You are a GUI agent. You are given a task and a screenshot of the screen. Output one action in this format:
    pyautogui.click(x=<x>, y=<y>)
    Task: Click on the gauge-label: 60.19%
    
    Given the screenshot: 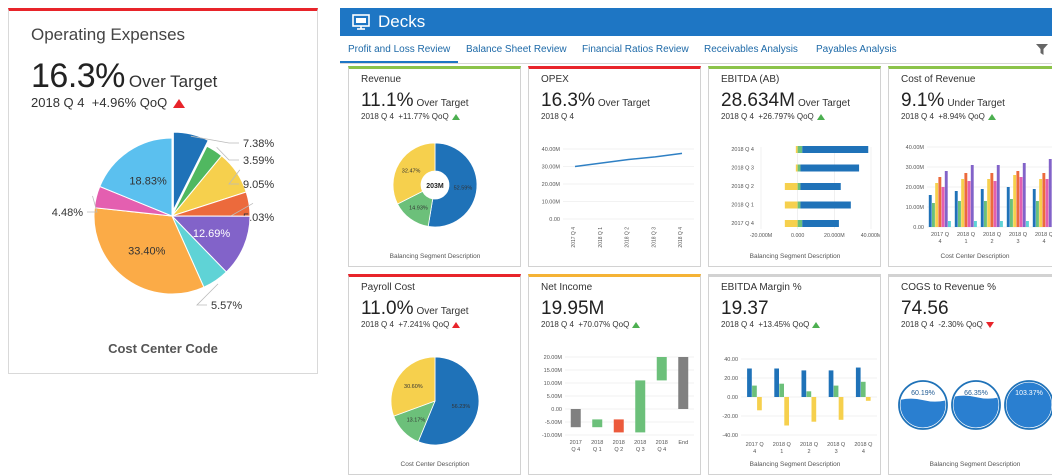 What is the action you would take?
    pyautogui.click(x=923, y=393)
    